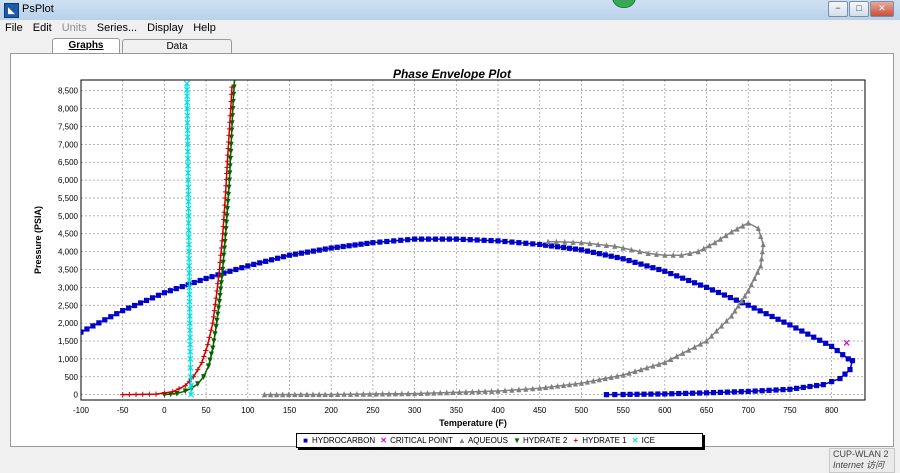 The width and height of the screenshot is (900, 473). I want to click on y-tick-label: 1,000, so click(68, 359).